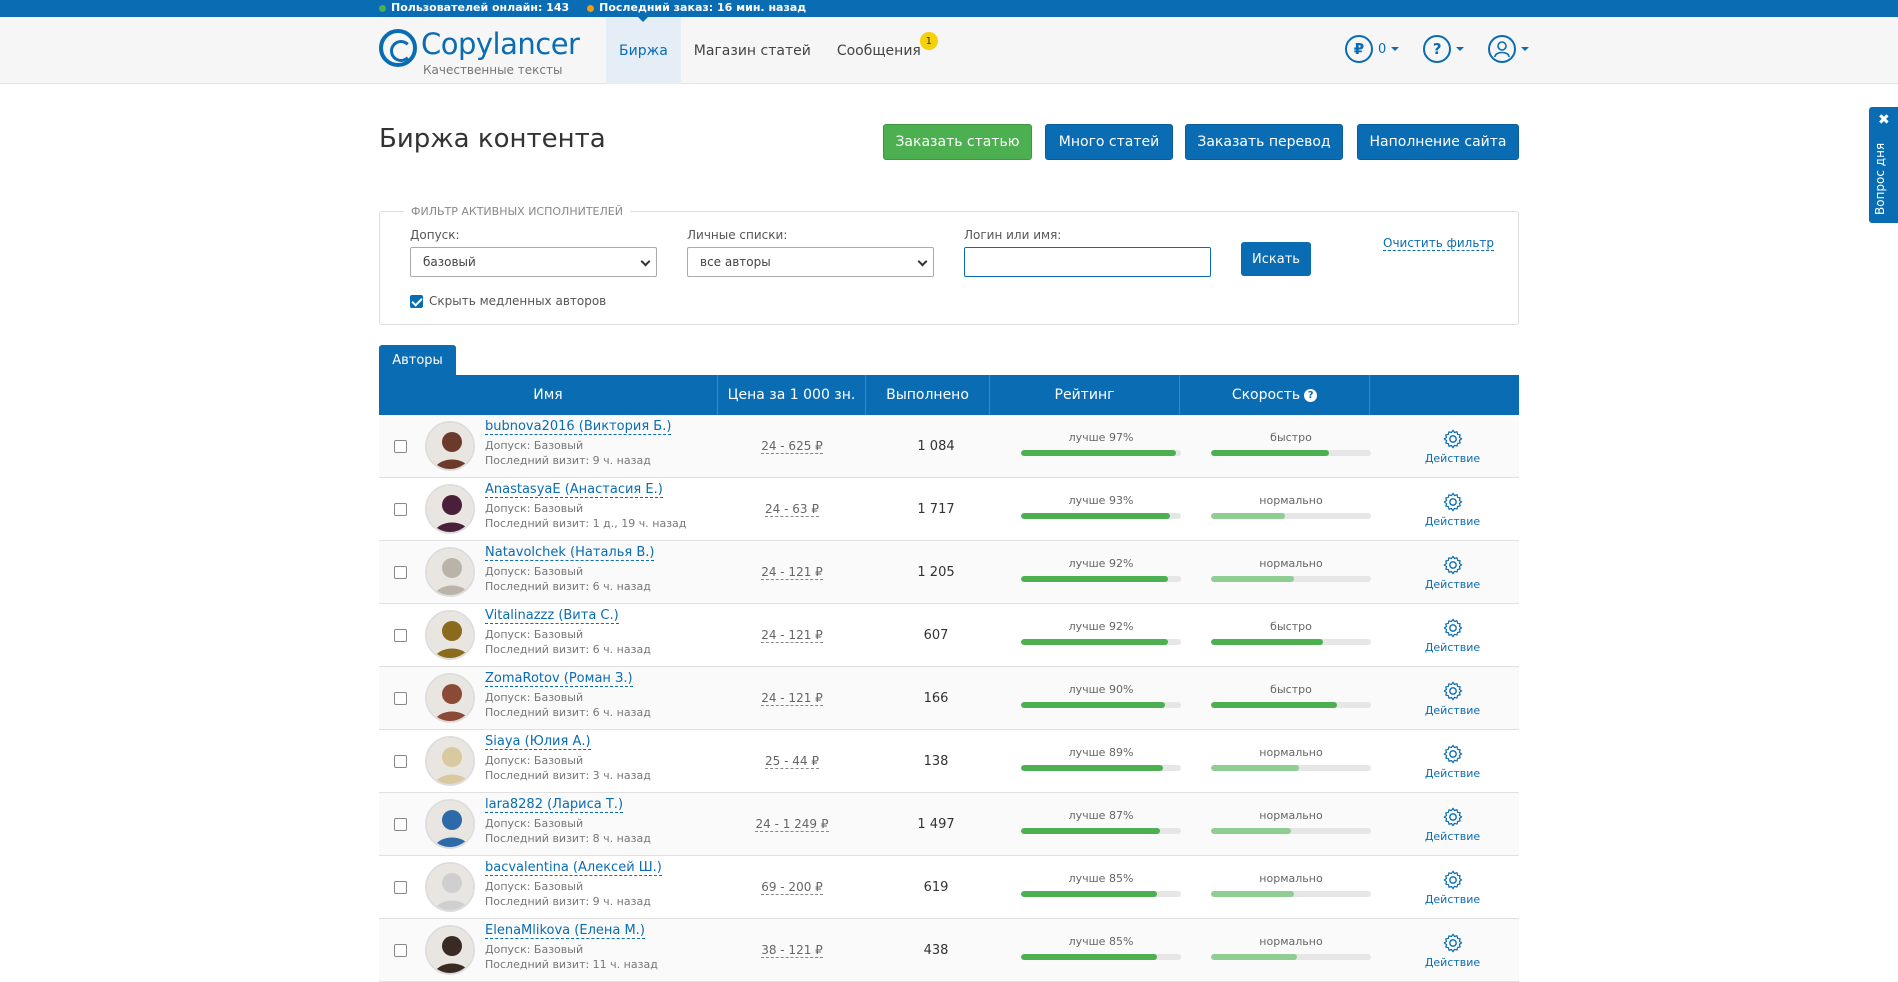  Describe the element at coordinates (1264, 142) in the screenshot. I see `order-translation-button: Заказать перевод` at that location.